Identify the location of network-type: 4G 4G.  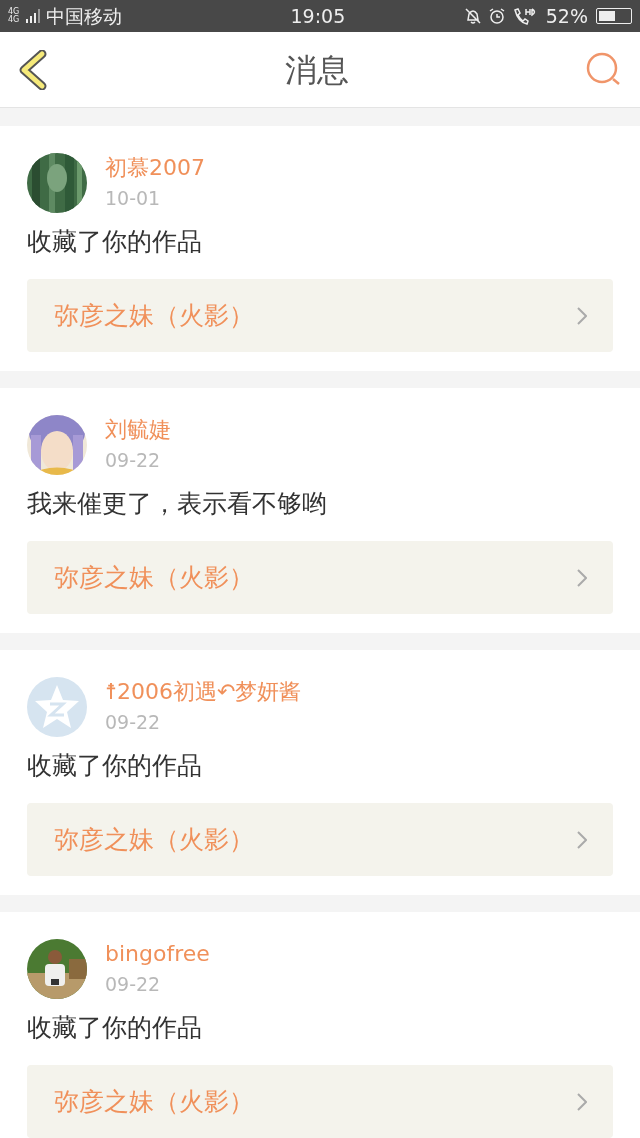
(14, 16).